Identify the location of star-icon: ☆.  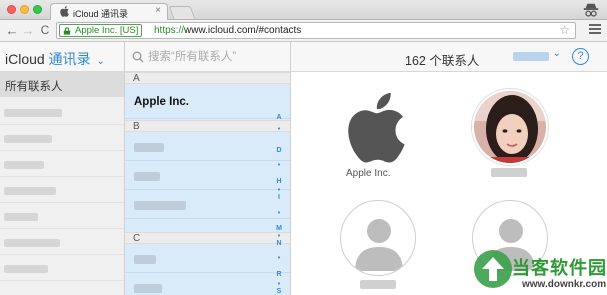
(564, 30).